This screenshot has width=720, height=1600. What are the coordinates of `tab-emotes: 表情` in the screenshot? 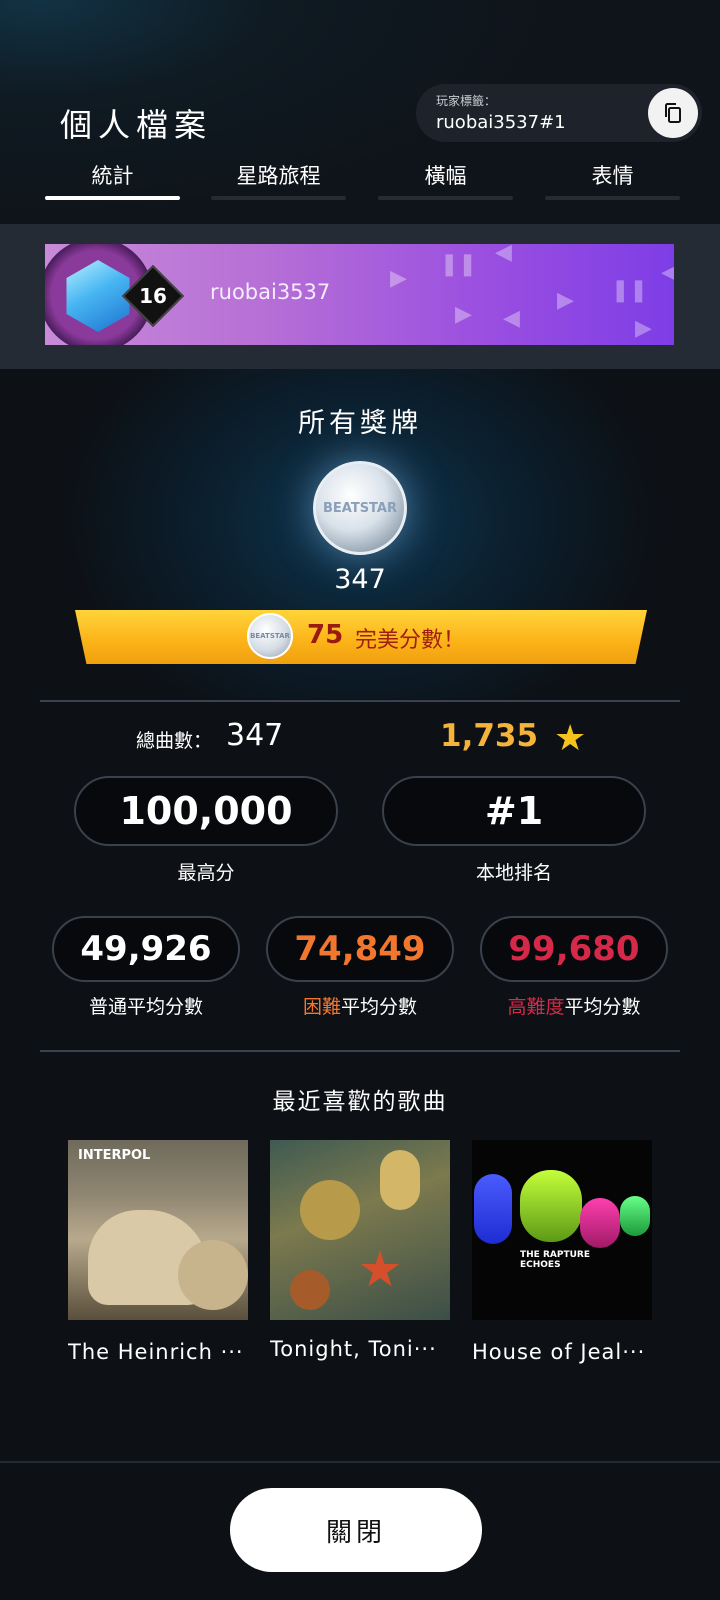 It's located at (612, 180).